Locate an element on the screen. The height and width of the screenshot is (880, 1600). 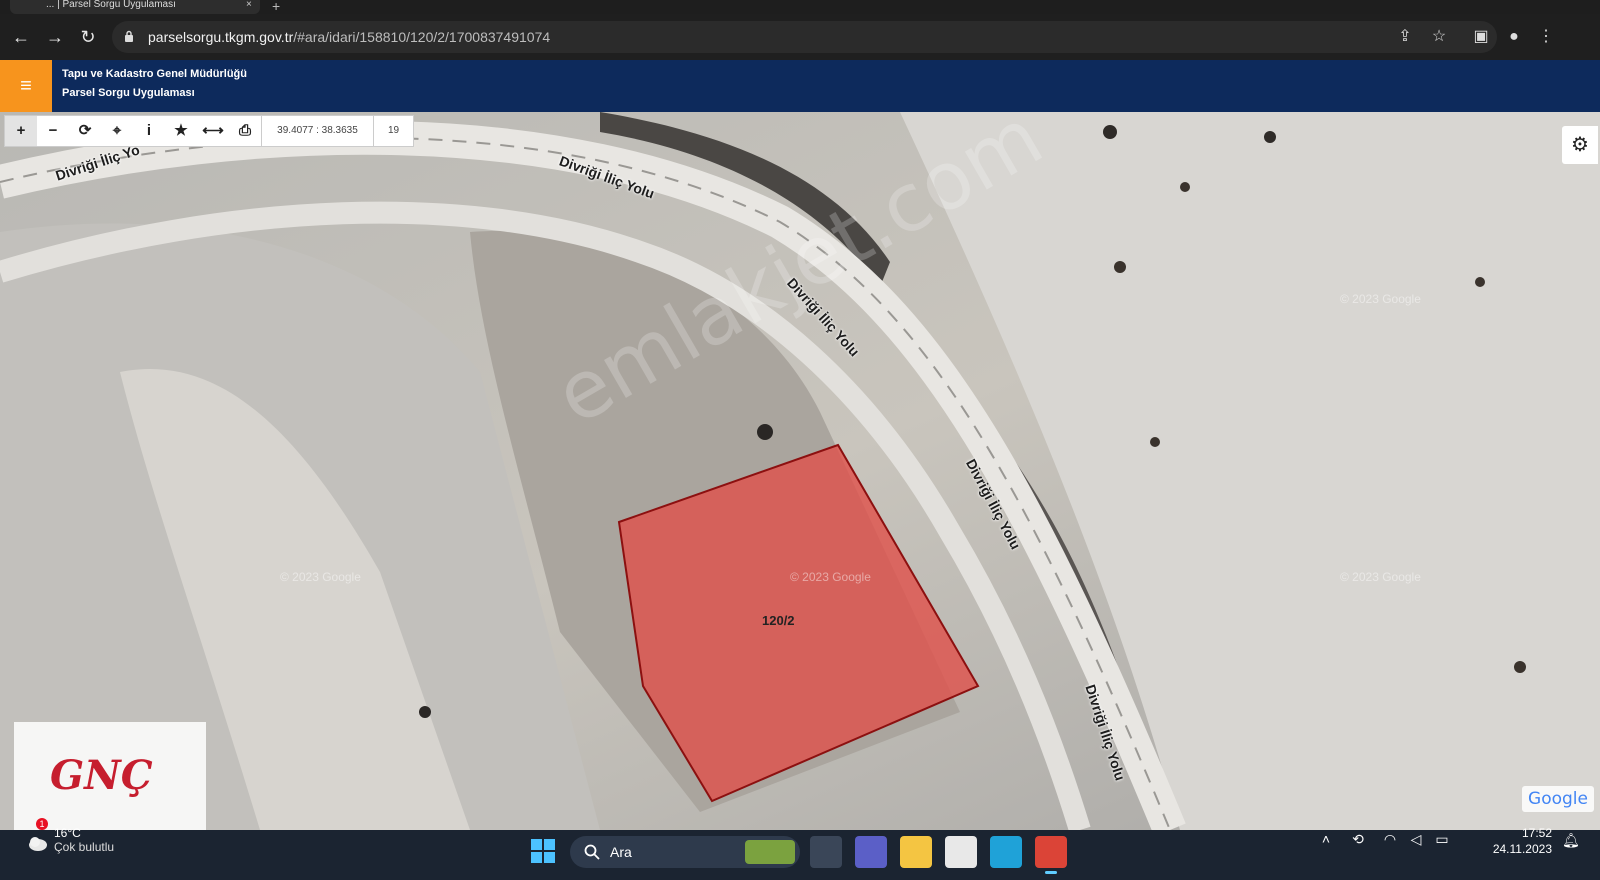
print-button: ⎙ is located at coordinates (245, 131).